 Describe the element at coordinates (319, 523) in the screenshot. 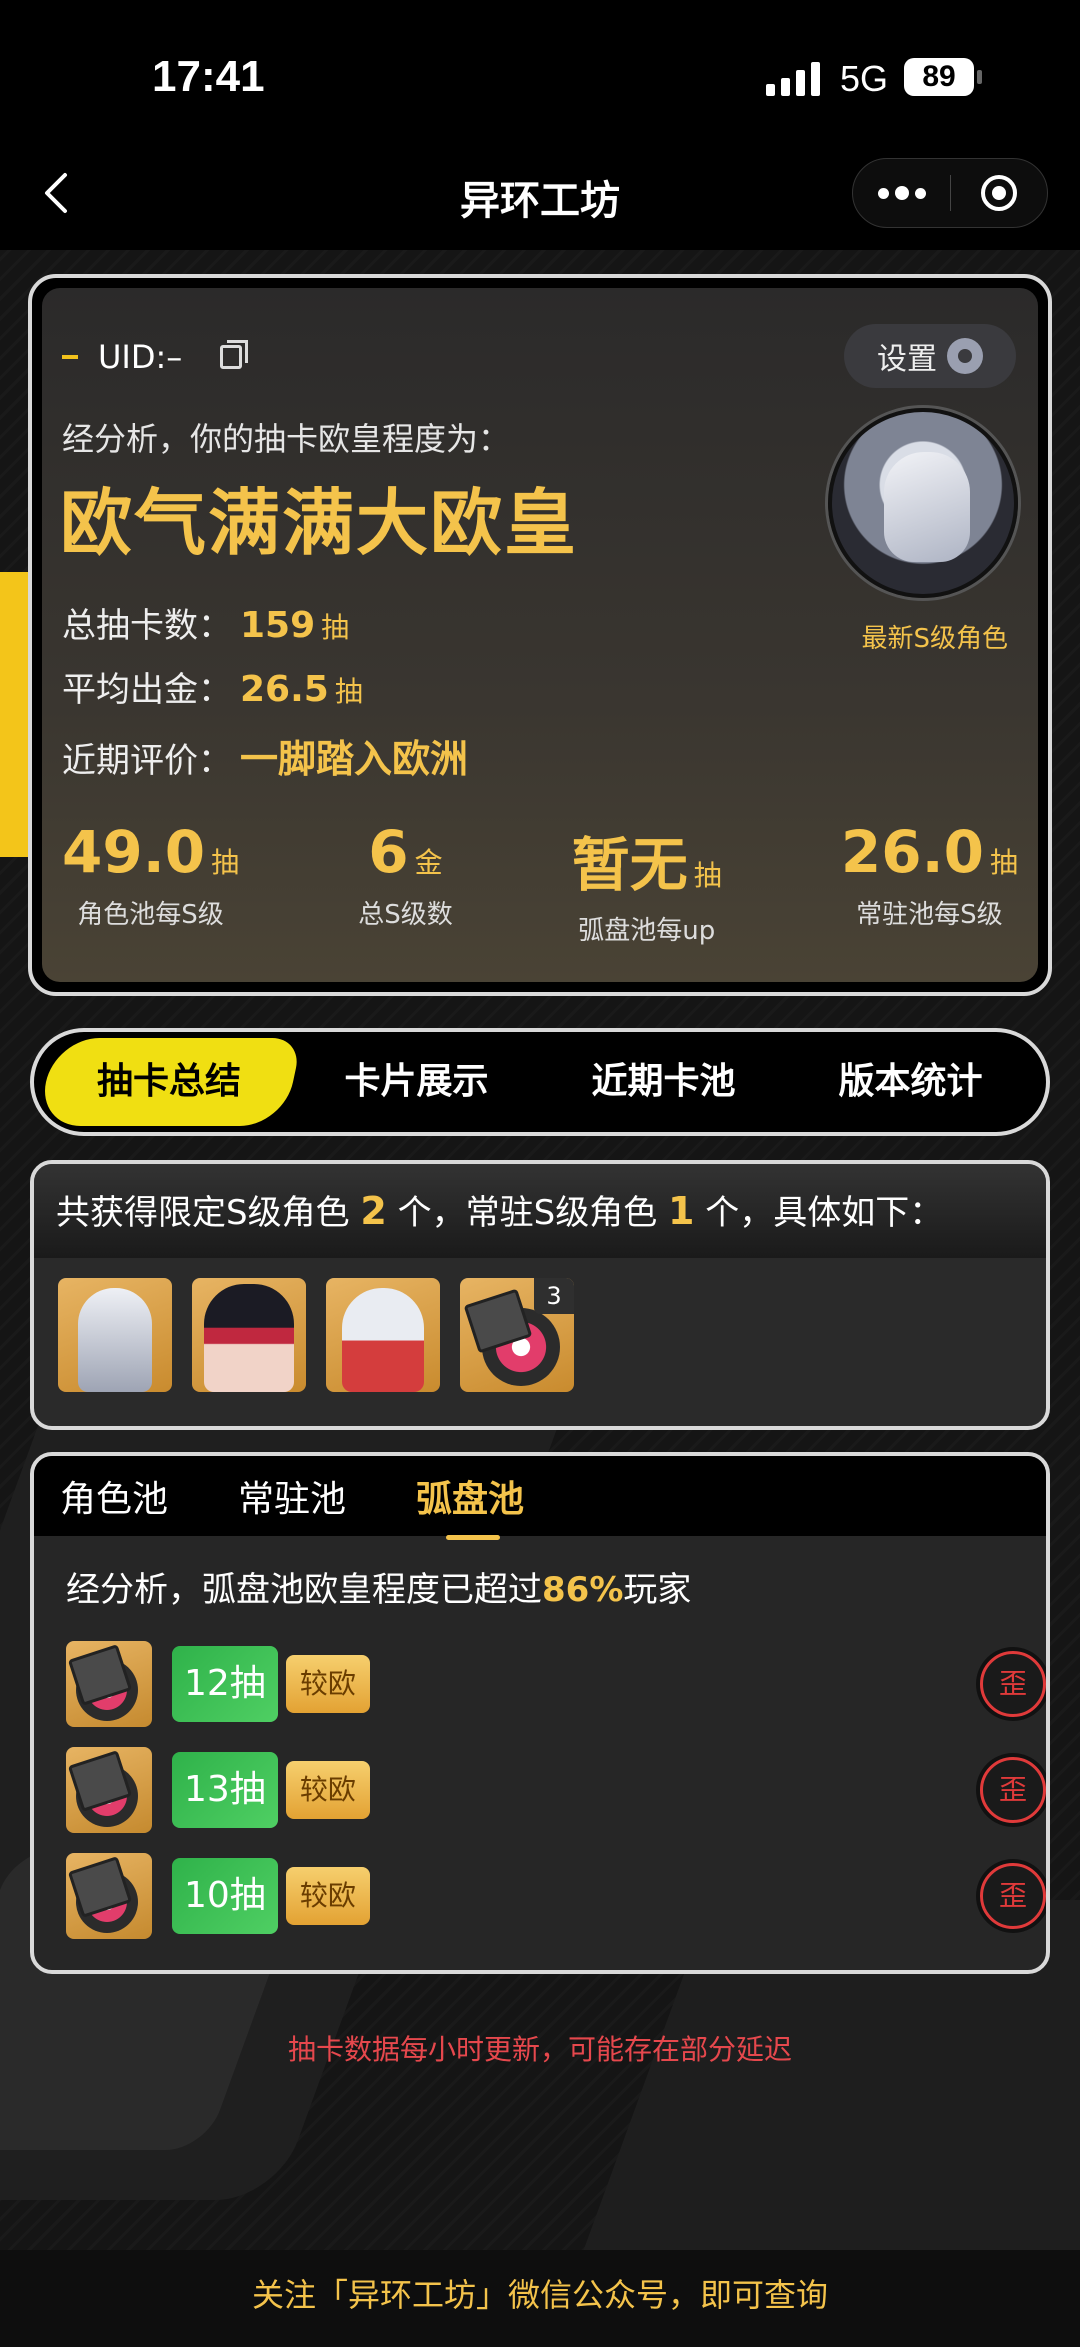

I see `rank-title: 欧气满满大欧皇` at that location.